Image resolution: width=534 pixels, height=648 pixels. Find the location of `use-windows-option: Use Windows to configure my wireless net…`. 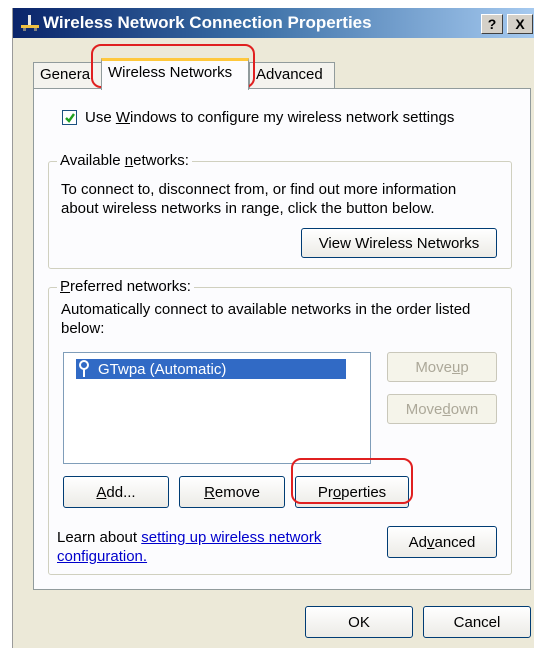

use-windows-option: Use Windows to configure my wireless net… is located at coordinates (258, 117).